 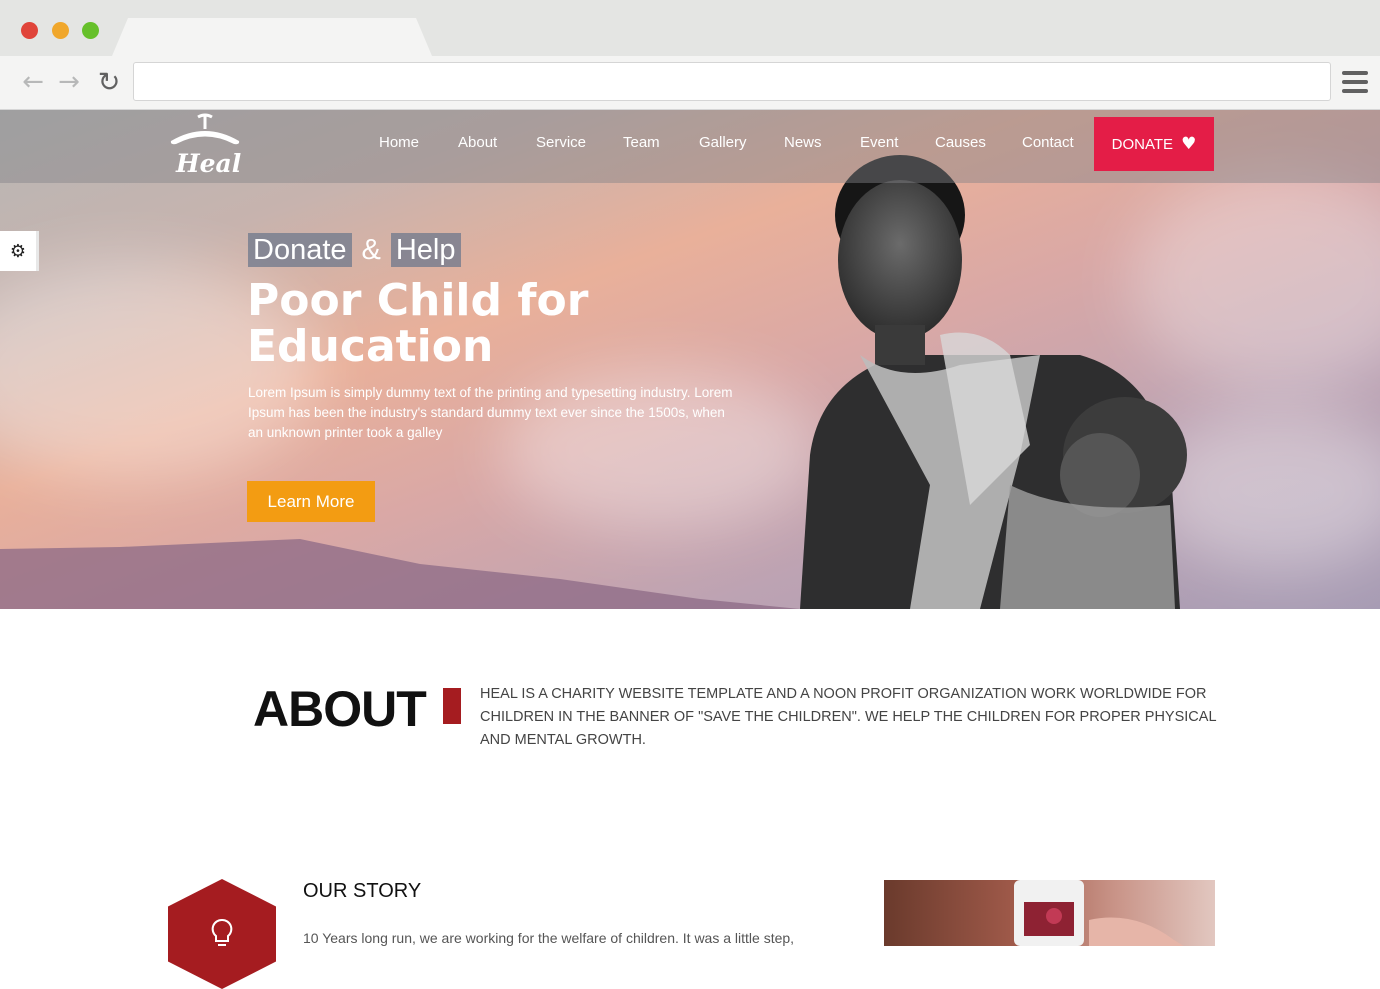 What do you see at coordinates (60, 30) in the screenshot?
I see `minimize-window-button` at bounding box center [60, 30].